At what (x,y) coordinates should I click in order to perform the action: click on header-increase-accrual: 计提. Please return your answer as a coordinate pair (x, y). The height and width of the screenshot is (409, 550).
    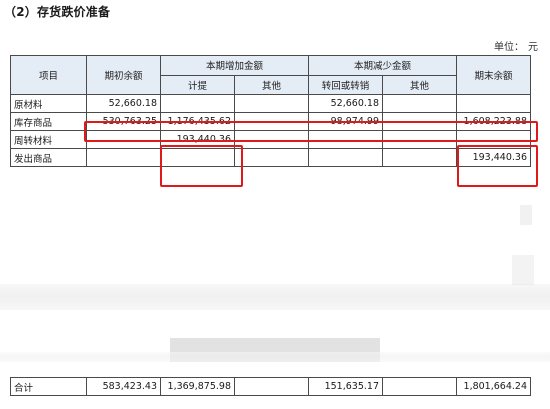
    Looking at the image, I should click on (197, 84).